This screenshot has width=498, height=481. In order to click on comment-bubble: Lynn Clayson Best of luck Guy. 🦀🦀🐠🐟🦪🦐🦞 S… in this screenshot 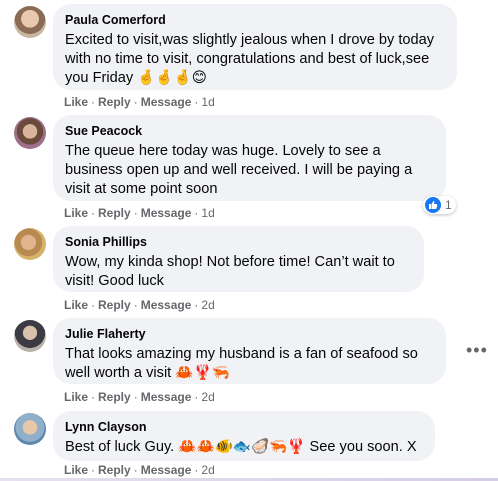, I will do `click(244, 436)`.